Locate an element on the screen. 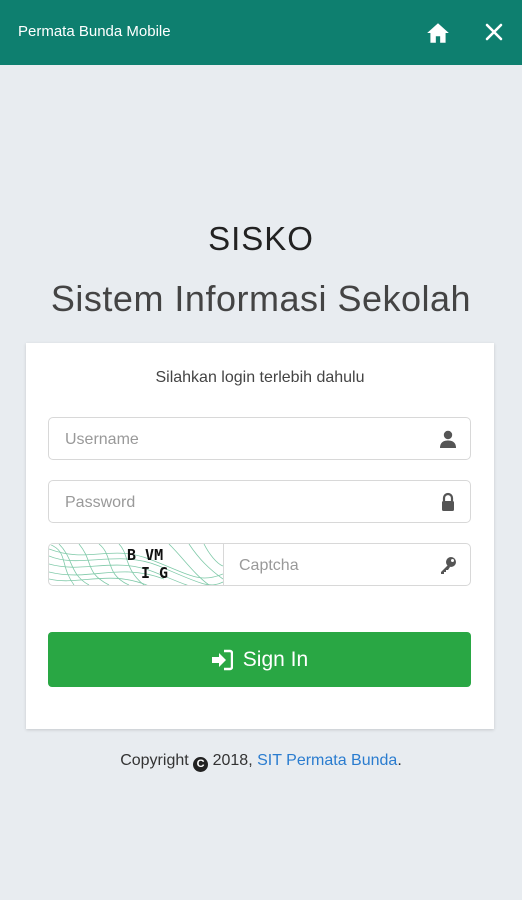 The width and height of the screenshot is (522, 900). username-field is located at coordinates (259, 439).